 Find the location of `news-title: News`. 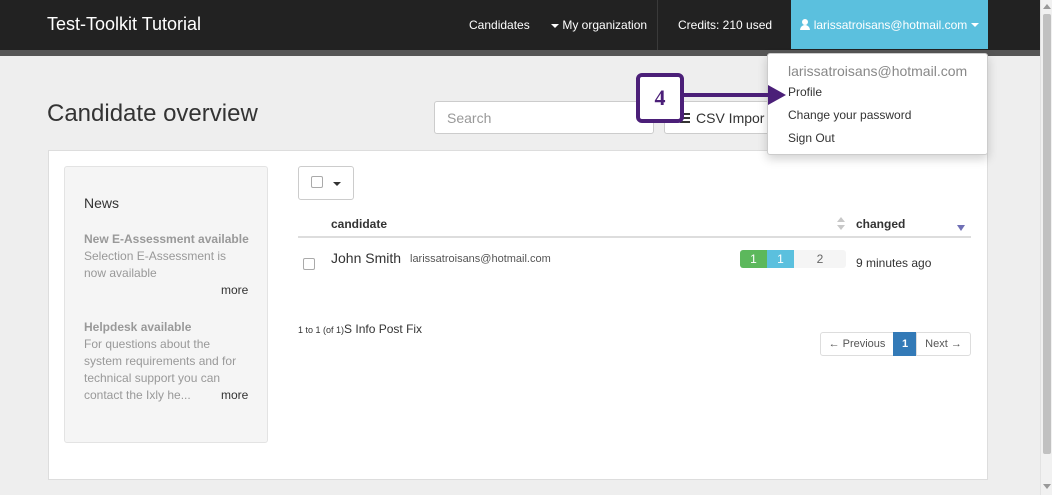

news-title: News is located at coordinates (102, 203).